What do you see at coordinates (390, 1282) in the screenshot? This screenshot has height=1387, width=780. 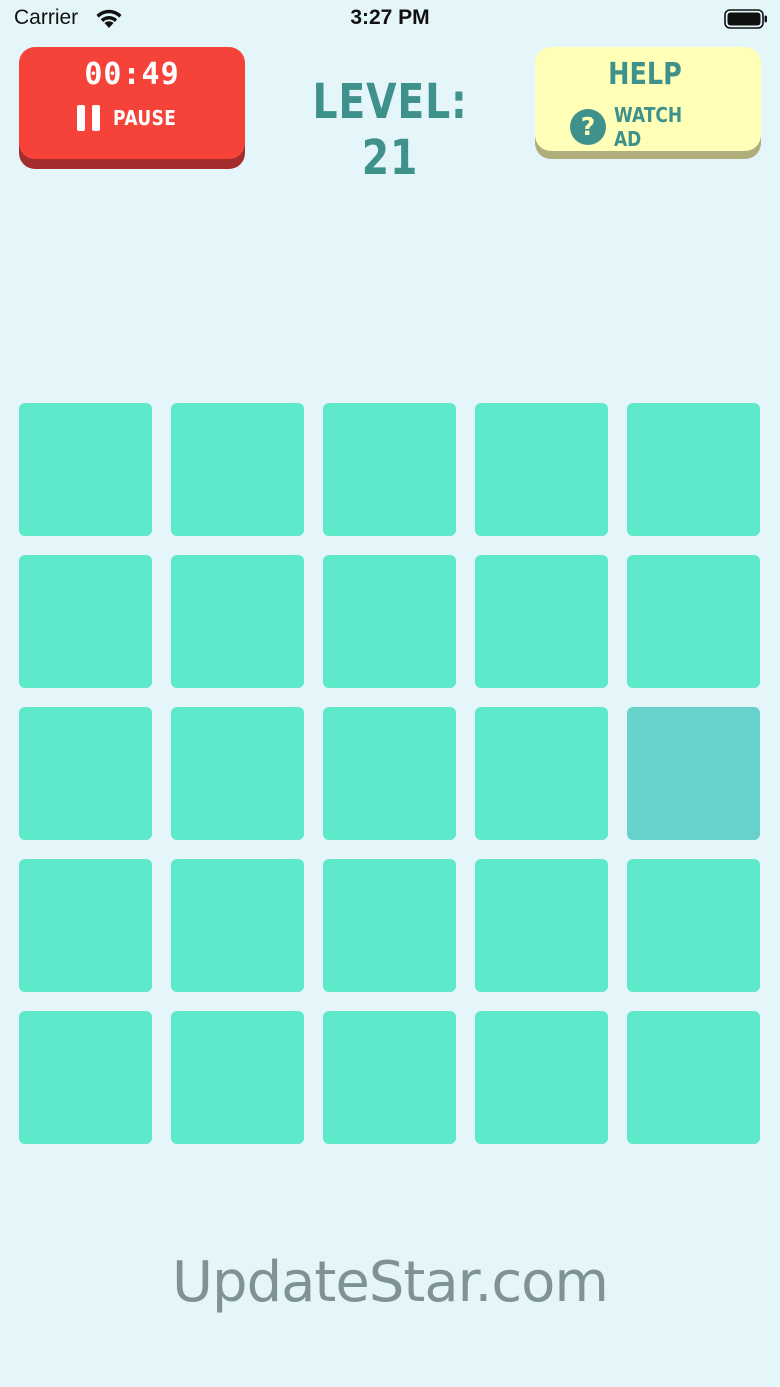 I see `watermark: UpdateStar.com` at bounding box center [390, 1282].